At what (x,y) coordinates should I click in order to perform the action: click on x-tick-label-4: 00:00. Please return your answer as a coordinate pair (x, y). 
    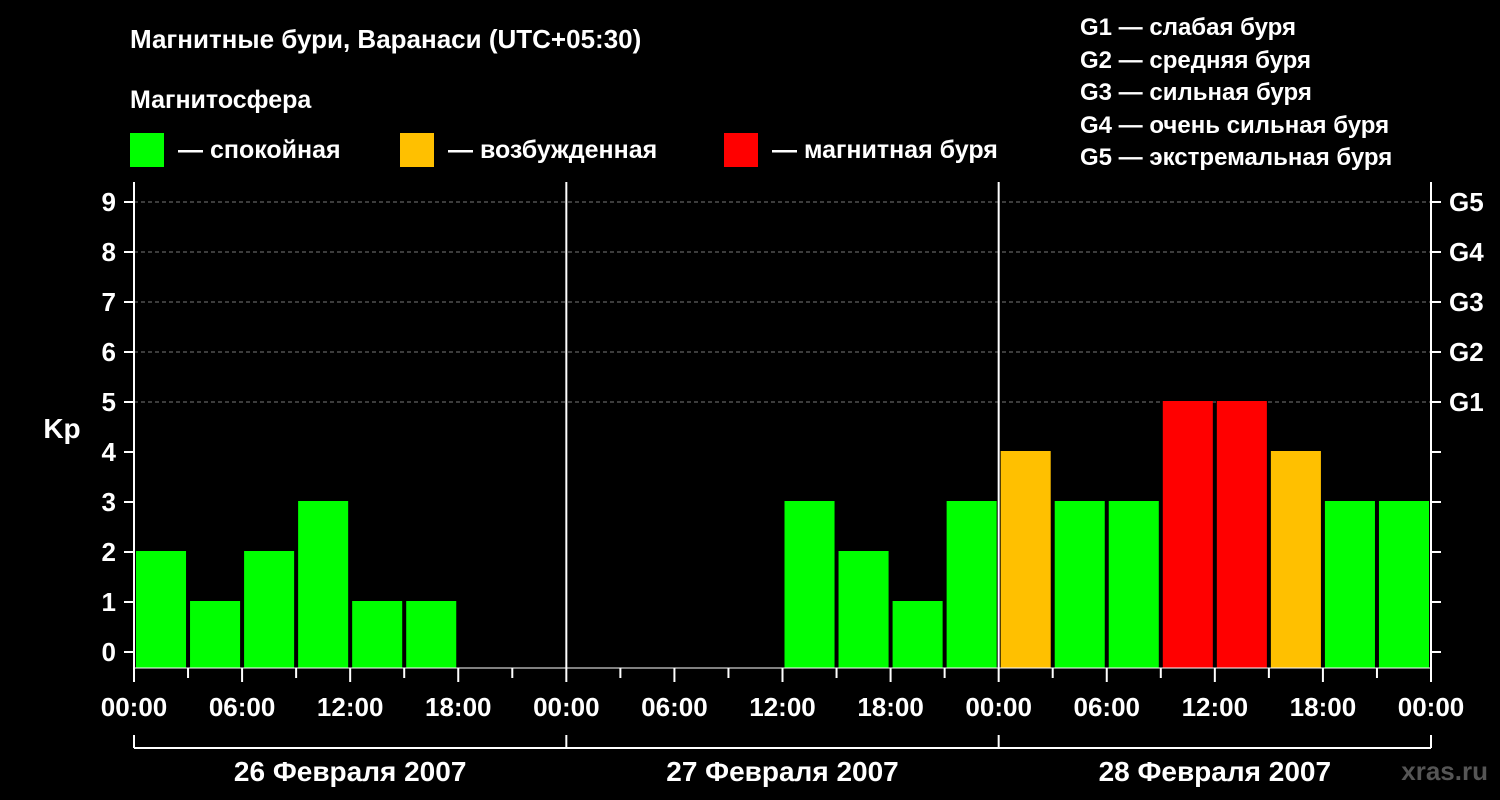
    Looking at the image, I should click on (566, 707).